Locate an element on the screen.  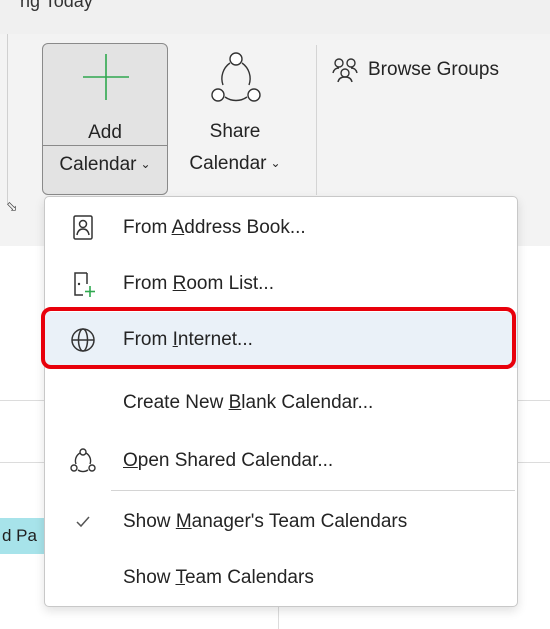
calendar-event: d Pa is located at coordinates (24, 536).